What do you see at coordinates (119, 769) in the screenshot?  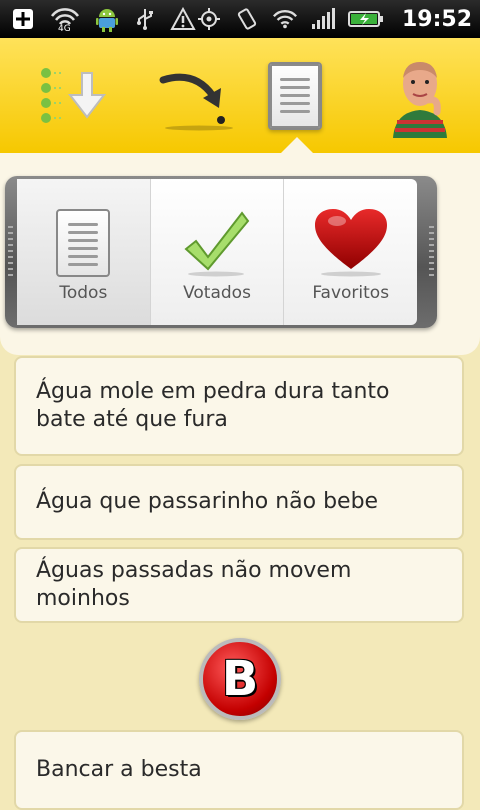 I see `proverb-text: Bancar a besta` at bounding box center [119, 769].